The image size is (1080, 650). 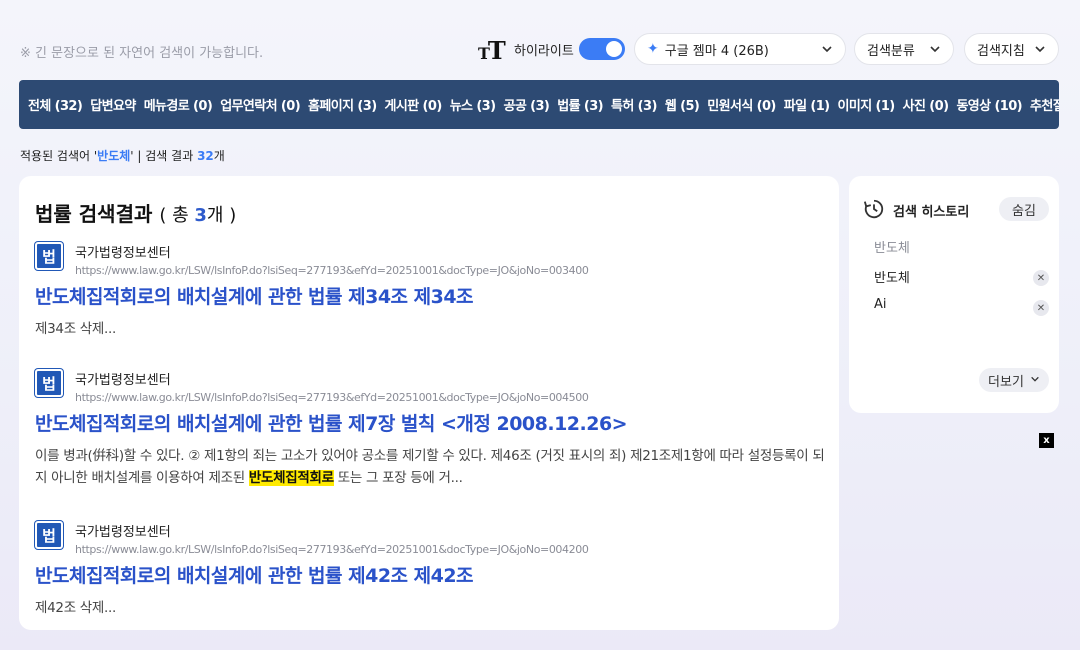 What do you see at coordinates (113, 104) in the screenshot?
I see `tab-answer-summary: 답변요약` at bounding box center [113, 104].